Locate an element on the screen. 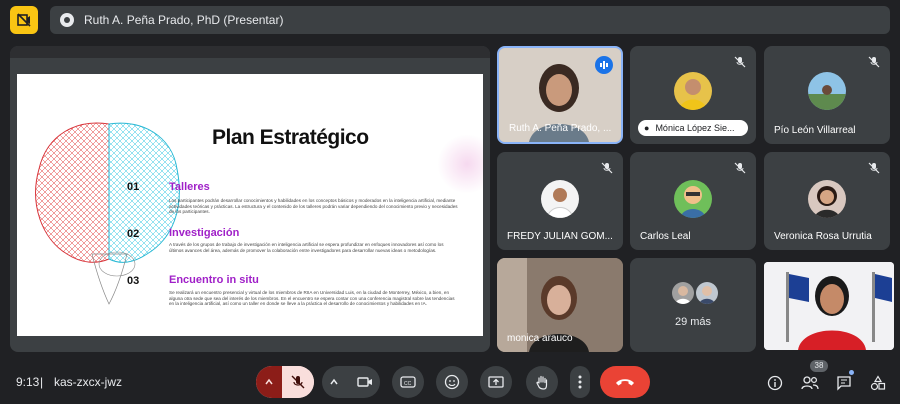  section-heading: Talleres is located at coordinates (189, 187).